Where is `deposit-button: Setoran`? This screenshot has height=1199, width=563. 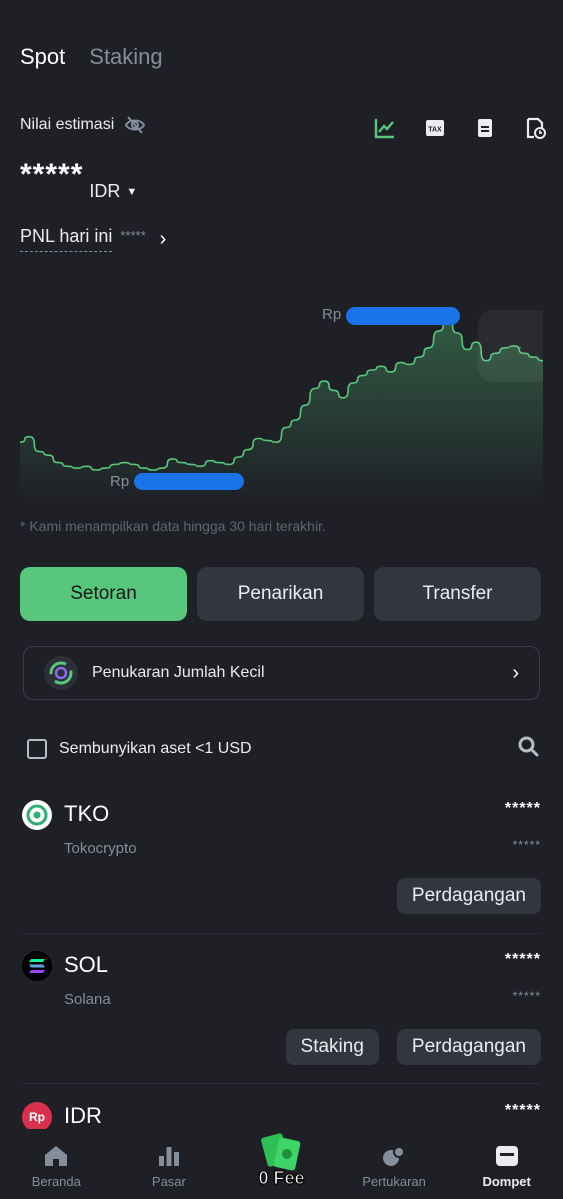
deposit-button: Setoran is located at coordinates (103, 594).